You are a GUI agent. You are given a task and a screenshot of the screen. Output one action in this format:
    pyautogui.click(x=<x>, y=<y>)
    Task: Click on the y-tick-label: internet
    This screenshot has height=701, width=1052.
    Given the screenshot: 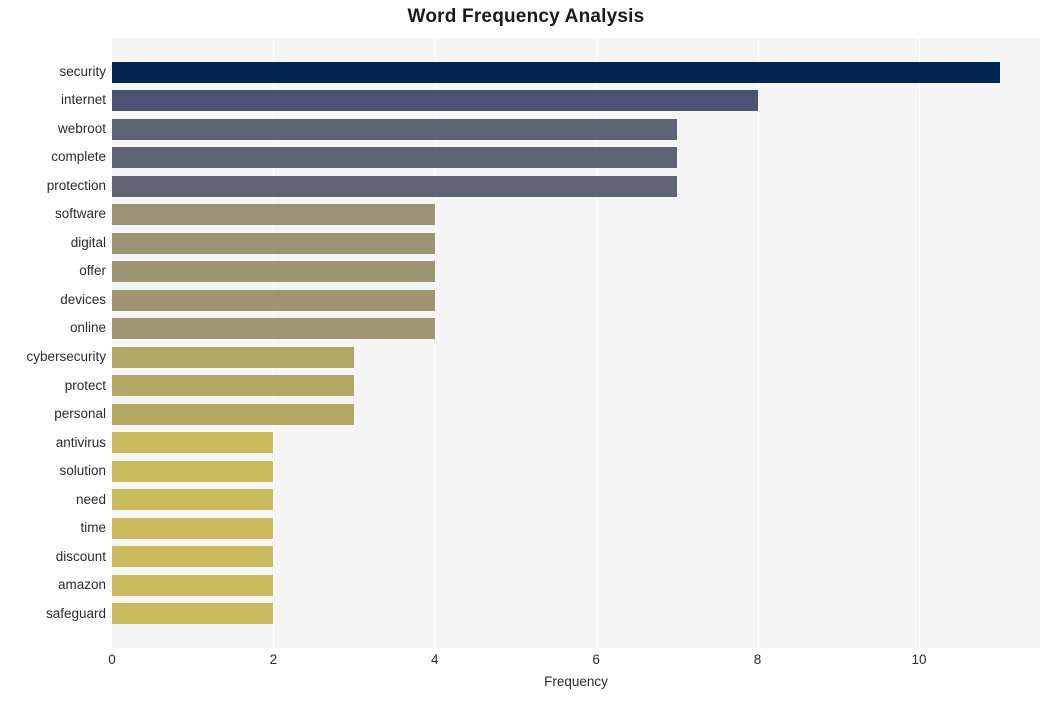 What is the action you would take?
    pyautogui.click(x=83, y=100)
    